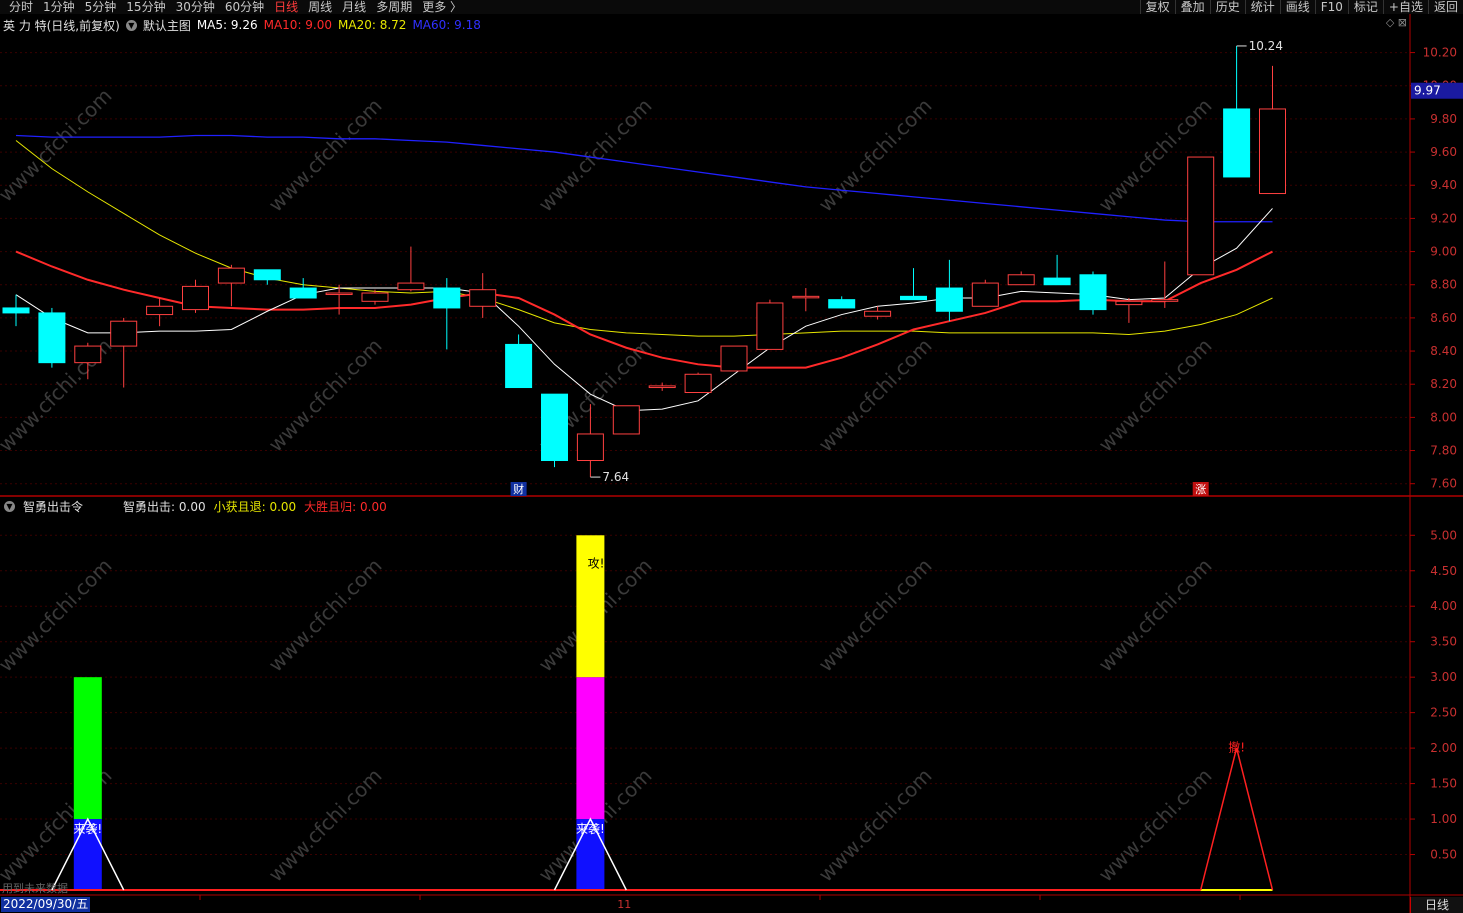 The height and width of the screenshot is (913, 1463). What do you see at coordinates (1443, 218) in the screenshot?
I see `main-y-tick-label: 9.20` at bounding box center [1443, 218].